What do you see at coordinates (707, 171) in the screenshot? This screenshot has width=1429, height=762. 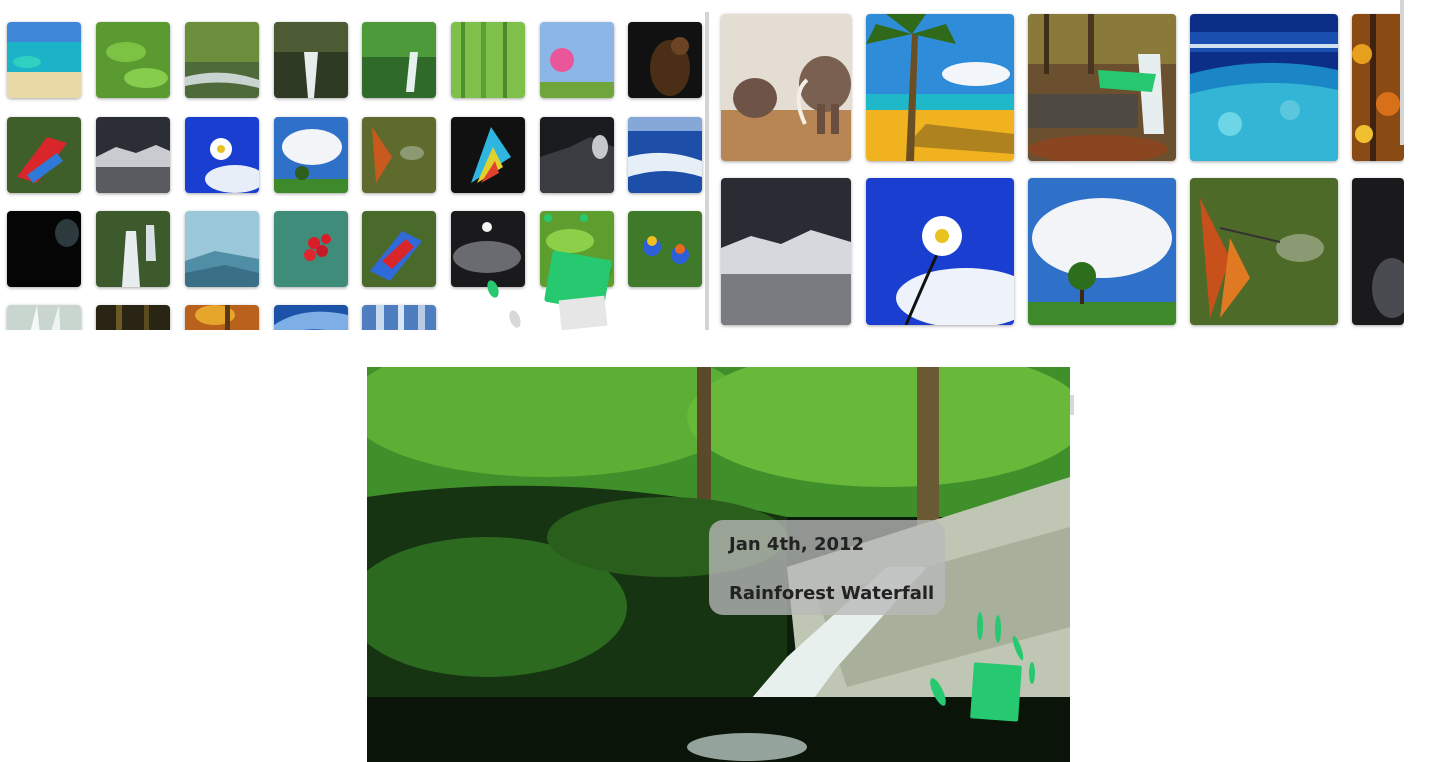 I see `left-gallery-scrollbar` at bounding box center [707, 171].